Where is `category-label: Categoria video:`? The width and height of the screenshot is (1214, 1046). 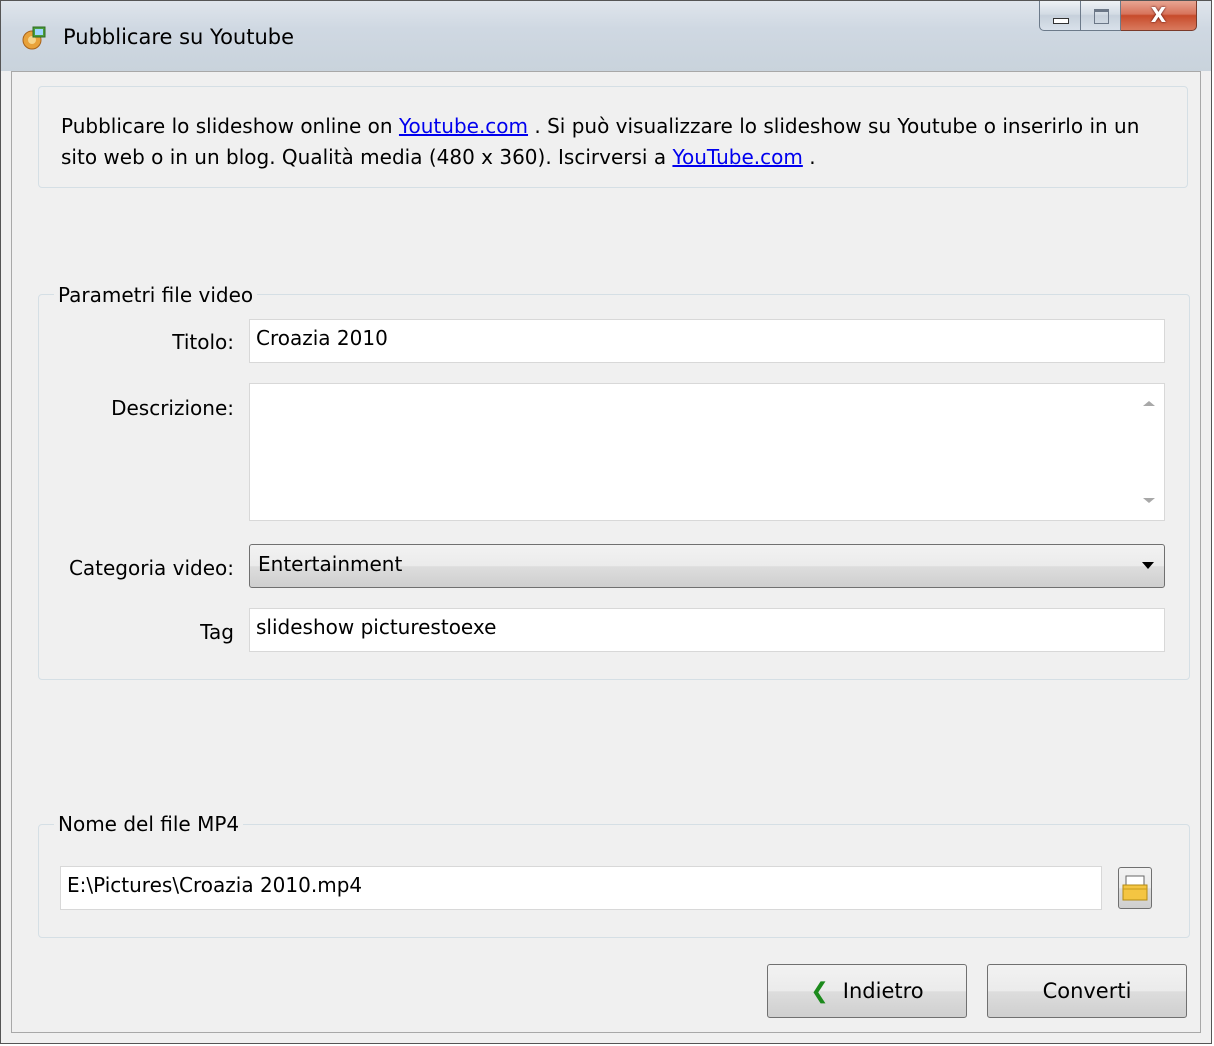 category-label: Categoria video: is located at coordinates (151, 568).